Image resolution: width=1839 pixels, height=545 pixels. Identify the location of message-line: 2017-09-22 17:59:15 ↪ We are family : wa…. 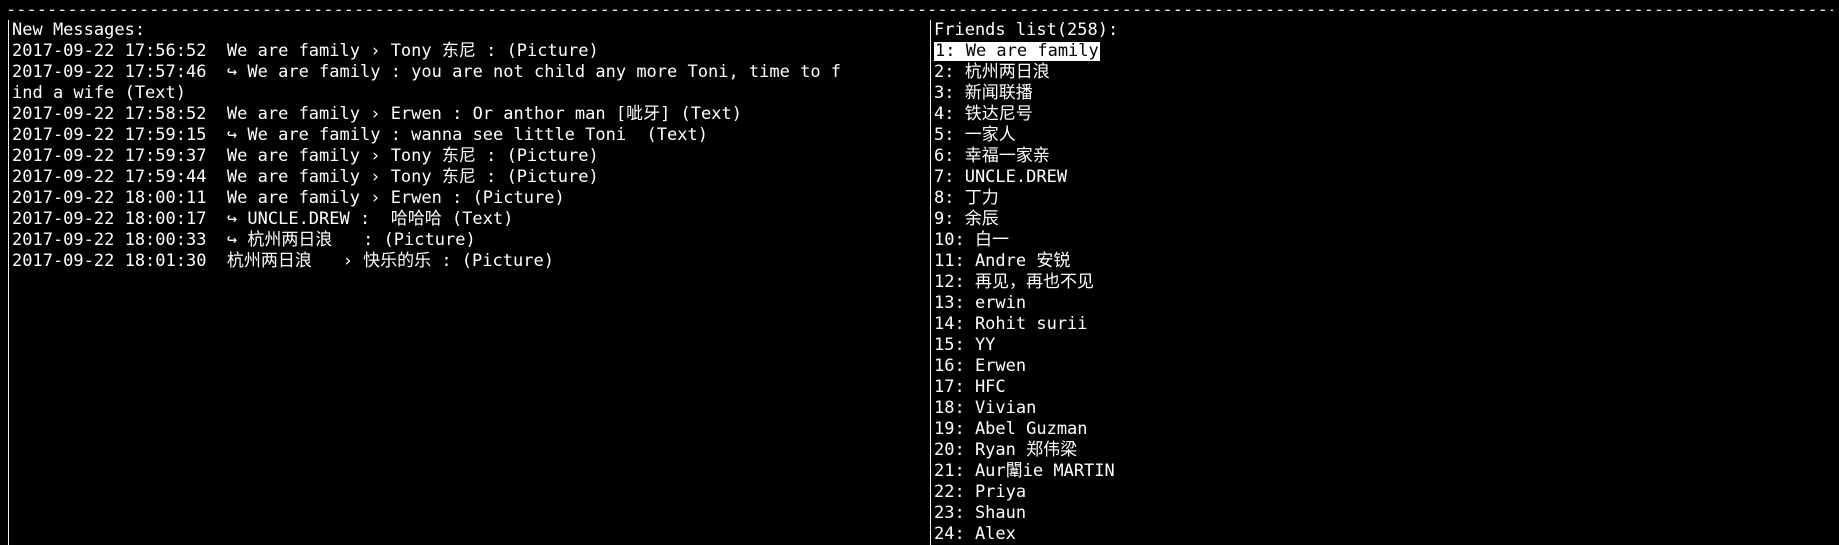
(469, 135).